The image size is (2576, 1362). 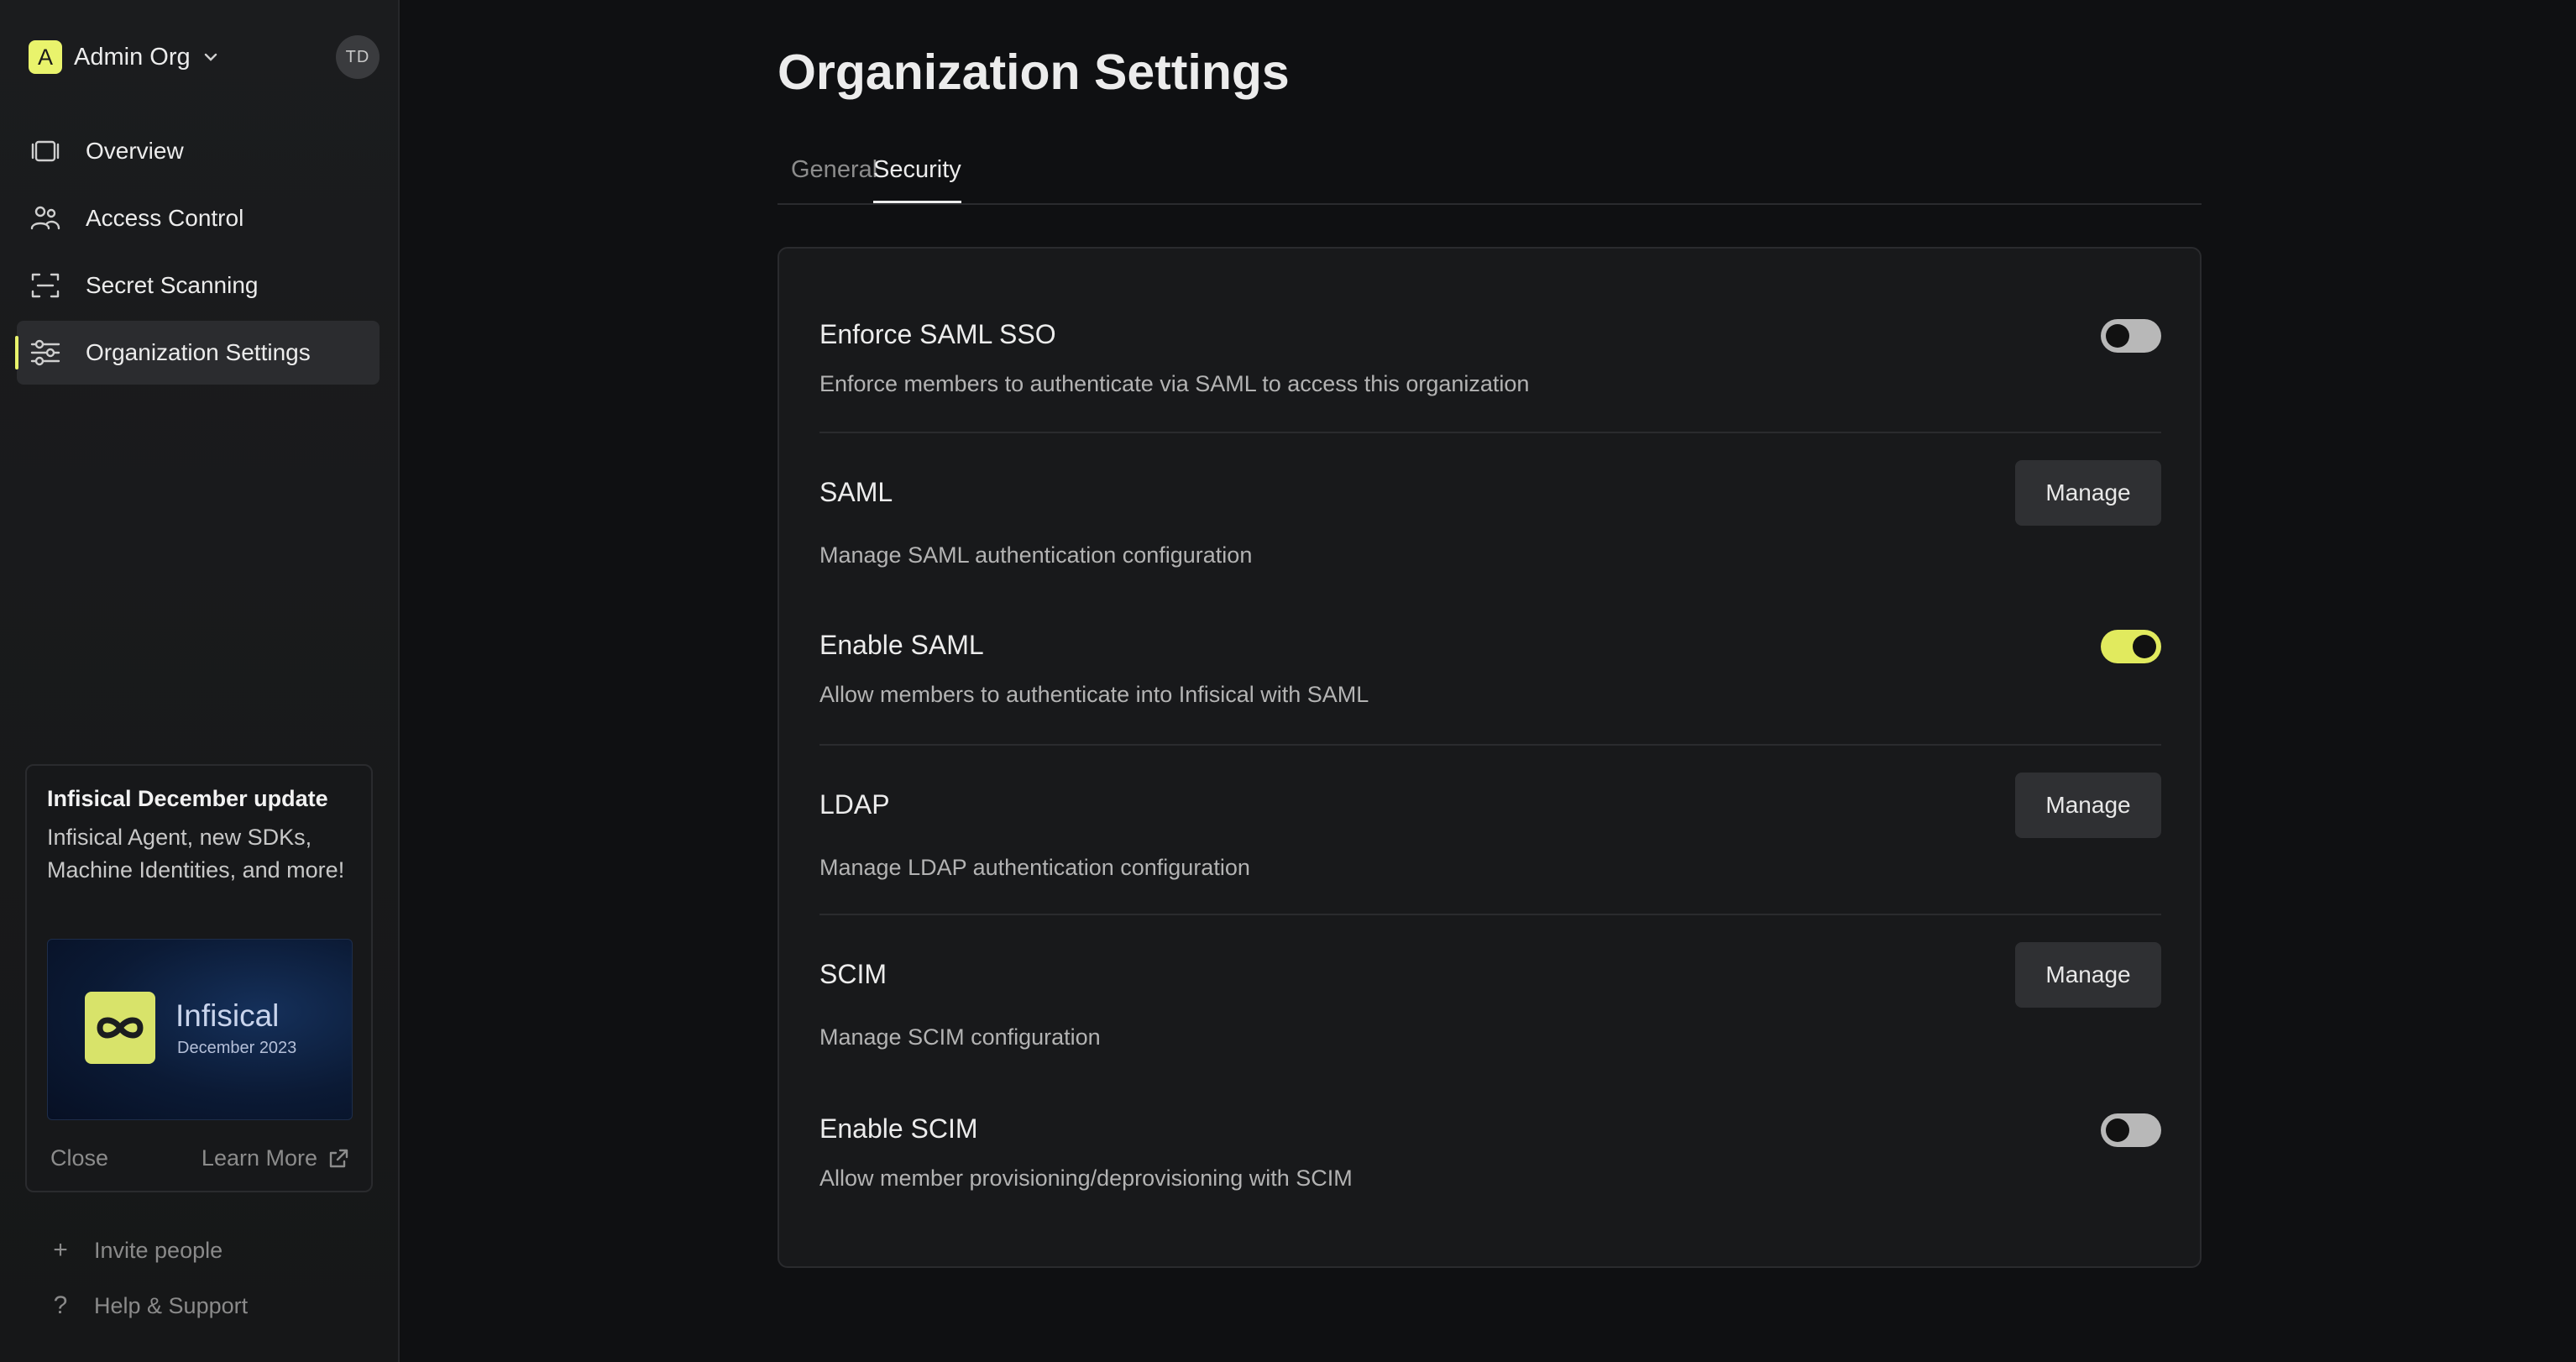 What do you see at coordinates (46, 151) in the screenshot?
I see `overview-icon` at bounding box center [46, 151].